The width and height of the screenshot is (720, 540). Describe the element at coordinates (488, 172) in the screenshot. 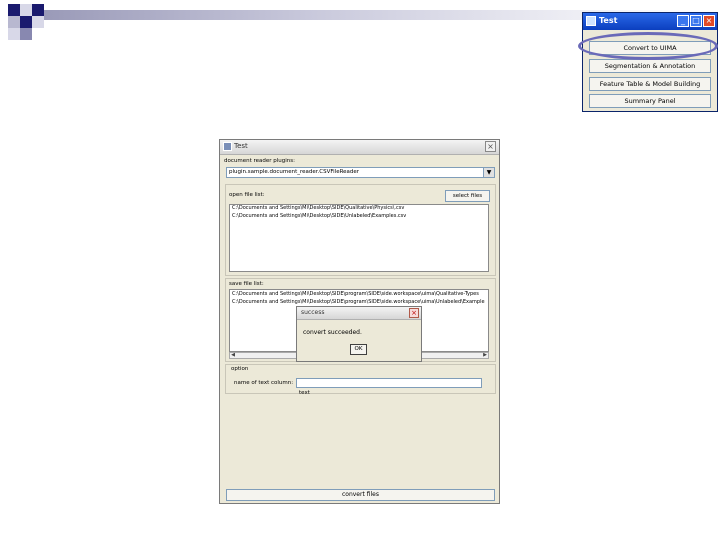

I see `chevron-down-icon: ▼` at that location.